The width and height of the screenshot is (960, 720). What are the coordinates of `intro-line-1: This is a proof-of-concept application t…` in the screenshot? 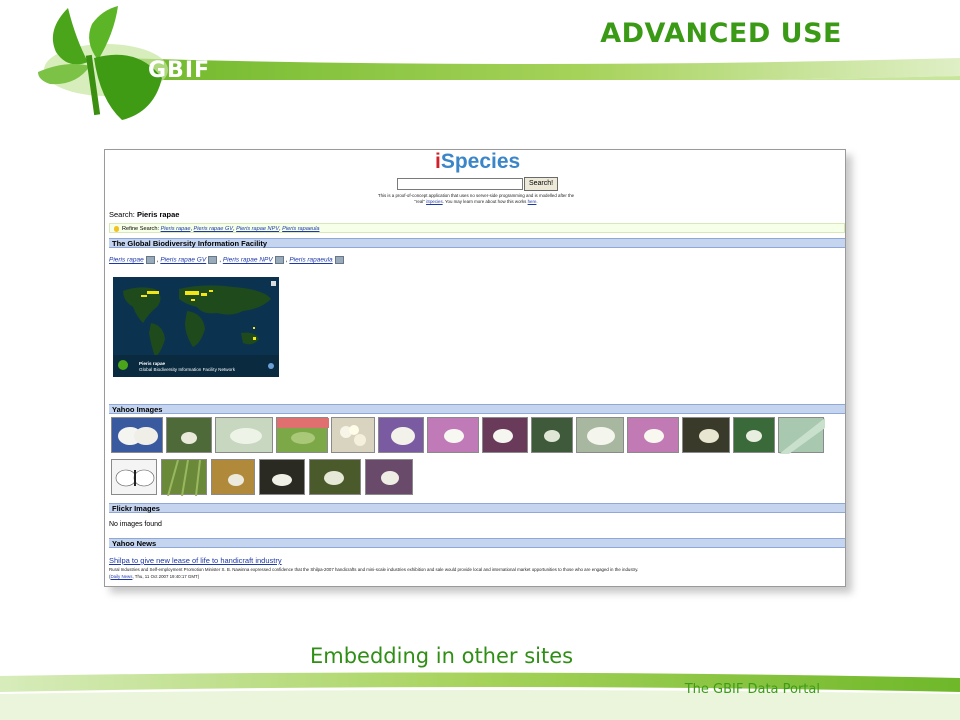 It's located at (476, 195).